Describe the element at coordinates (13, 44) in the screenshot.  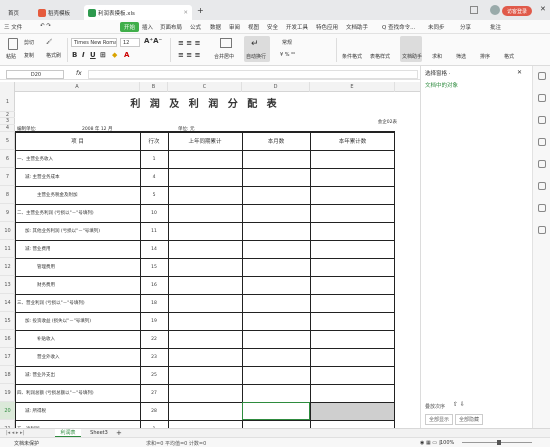
I see `paste-icon` at that location.